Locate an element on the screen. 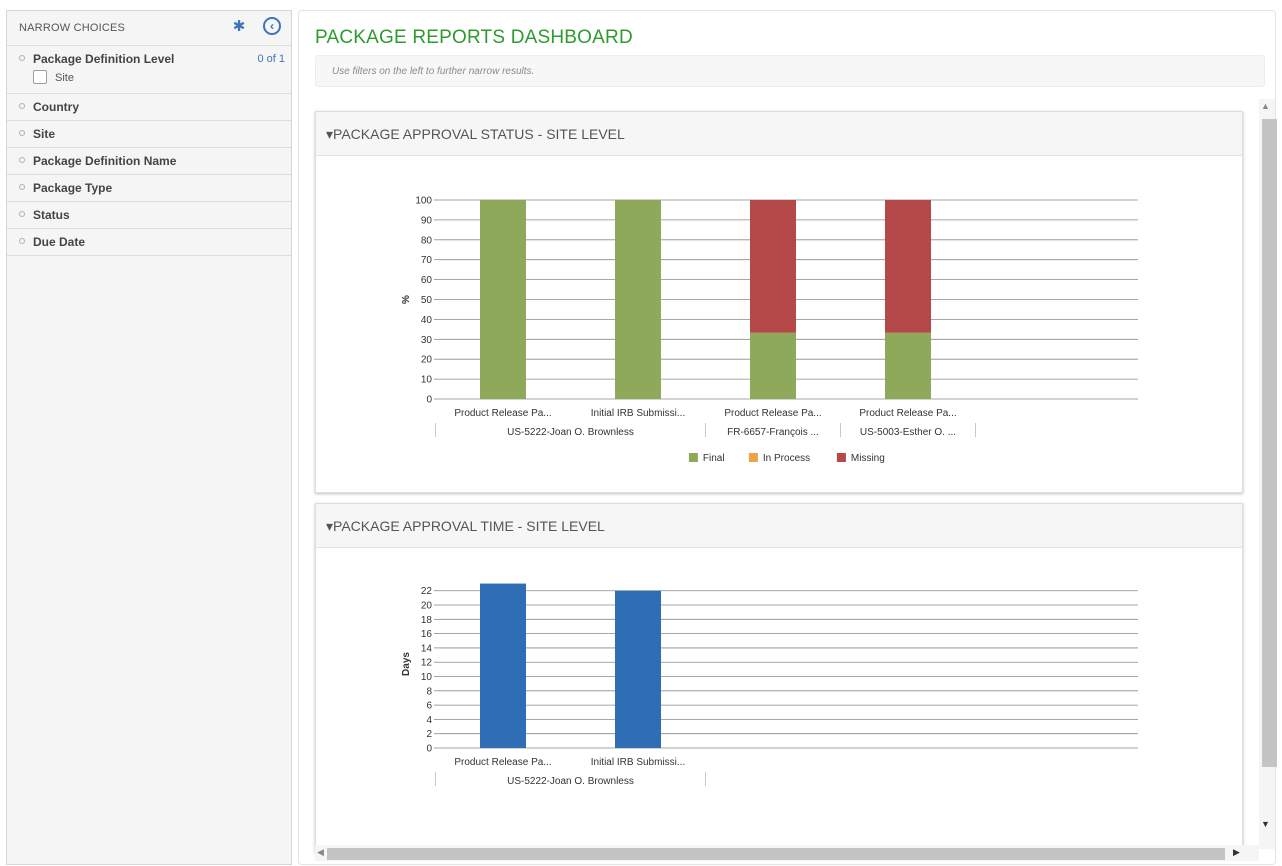 This screenshot has height=866, width=1282. facet-country: Country is located at coordinates (149, 107).